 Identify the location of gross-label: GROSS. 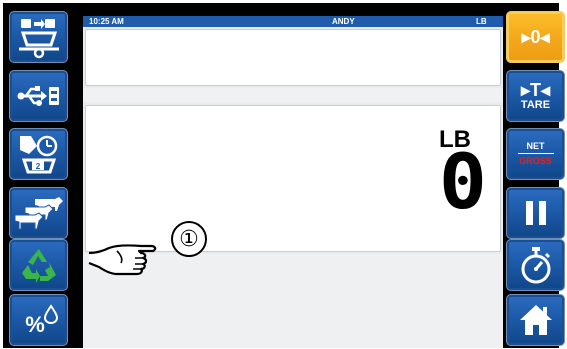
(535, 161).